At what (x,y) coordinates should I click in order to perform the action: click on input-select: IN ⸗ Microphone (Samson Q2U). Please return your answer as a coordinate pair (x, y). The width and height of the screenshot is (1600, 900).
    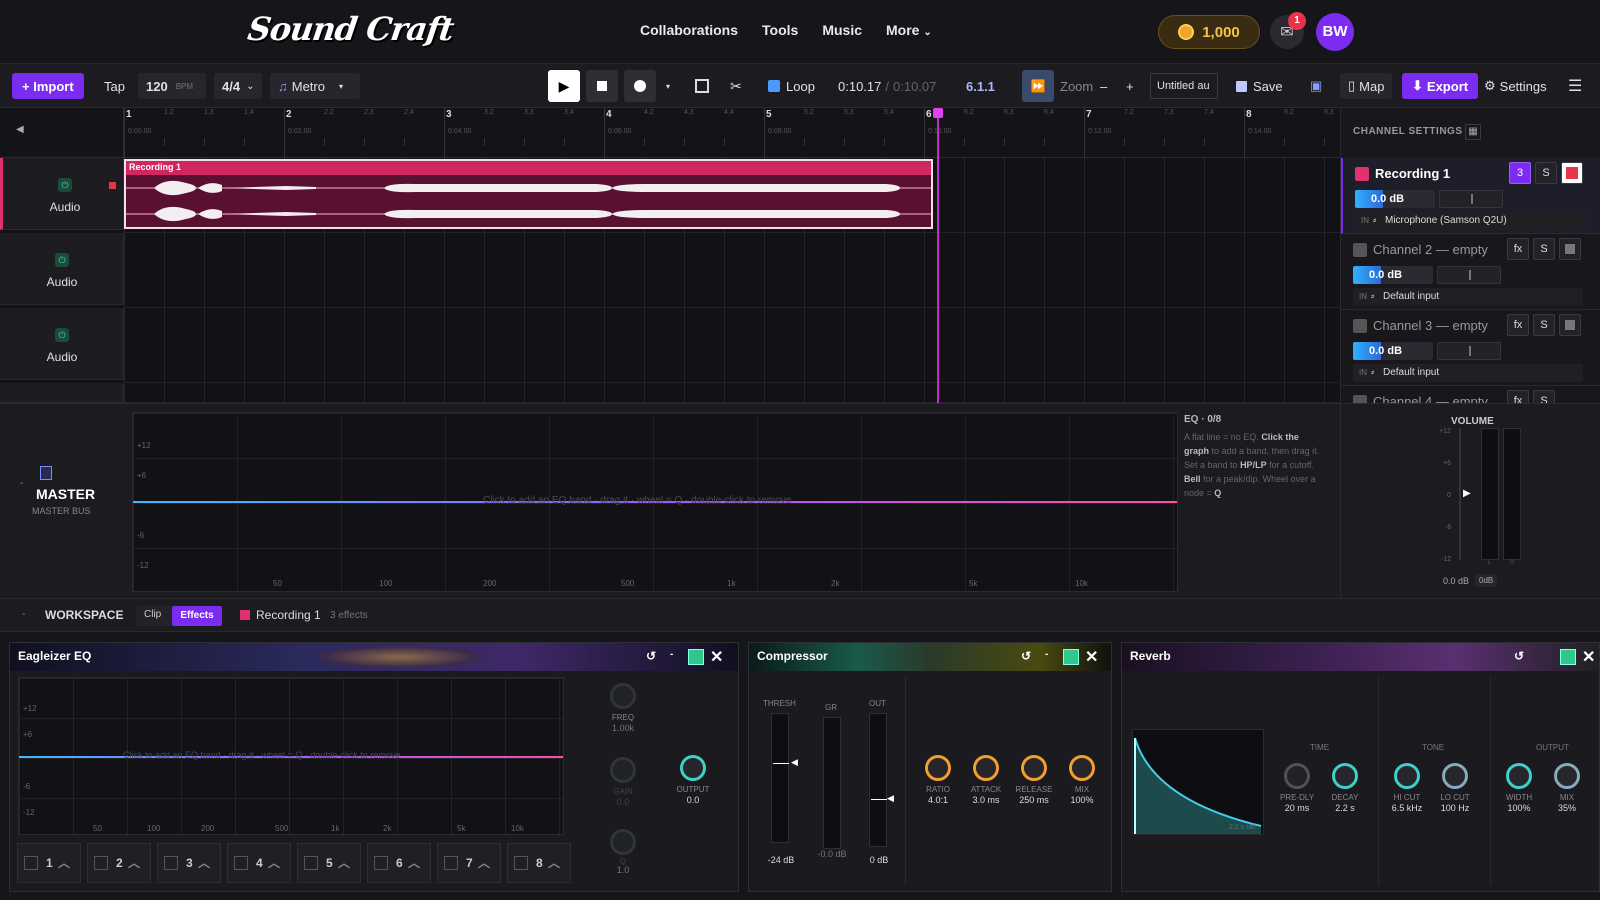
    Looking at the image, I should click on (1470, 221).